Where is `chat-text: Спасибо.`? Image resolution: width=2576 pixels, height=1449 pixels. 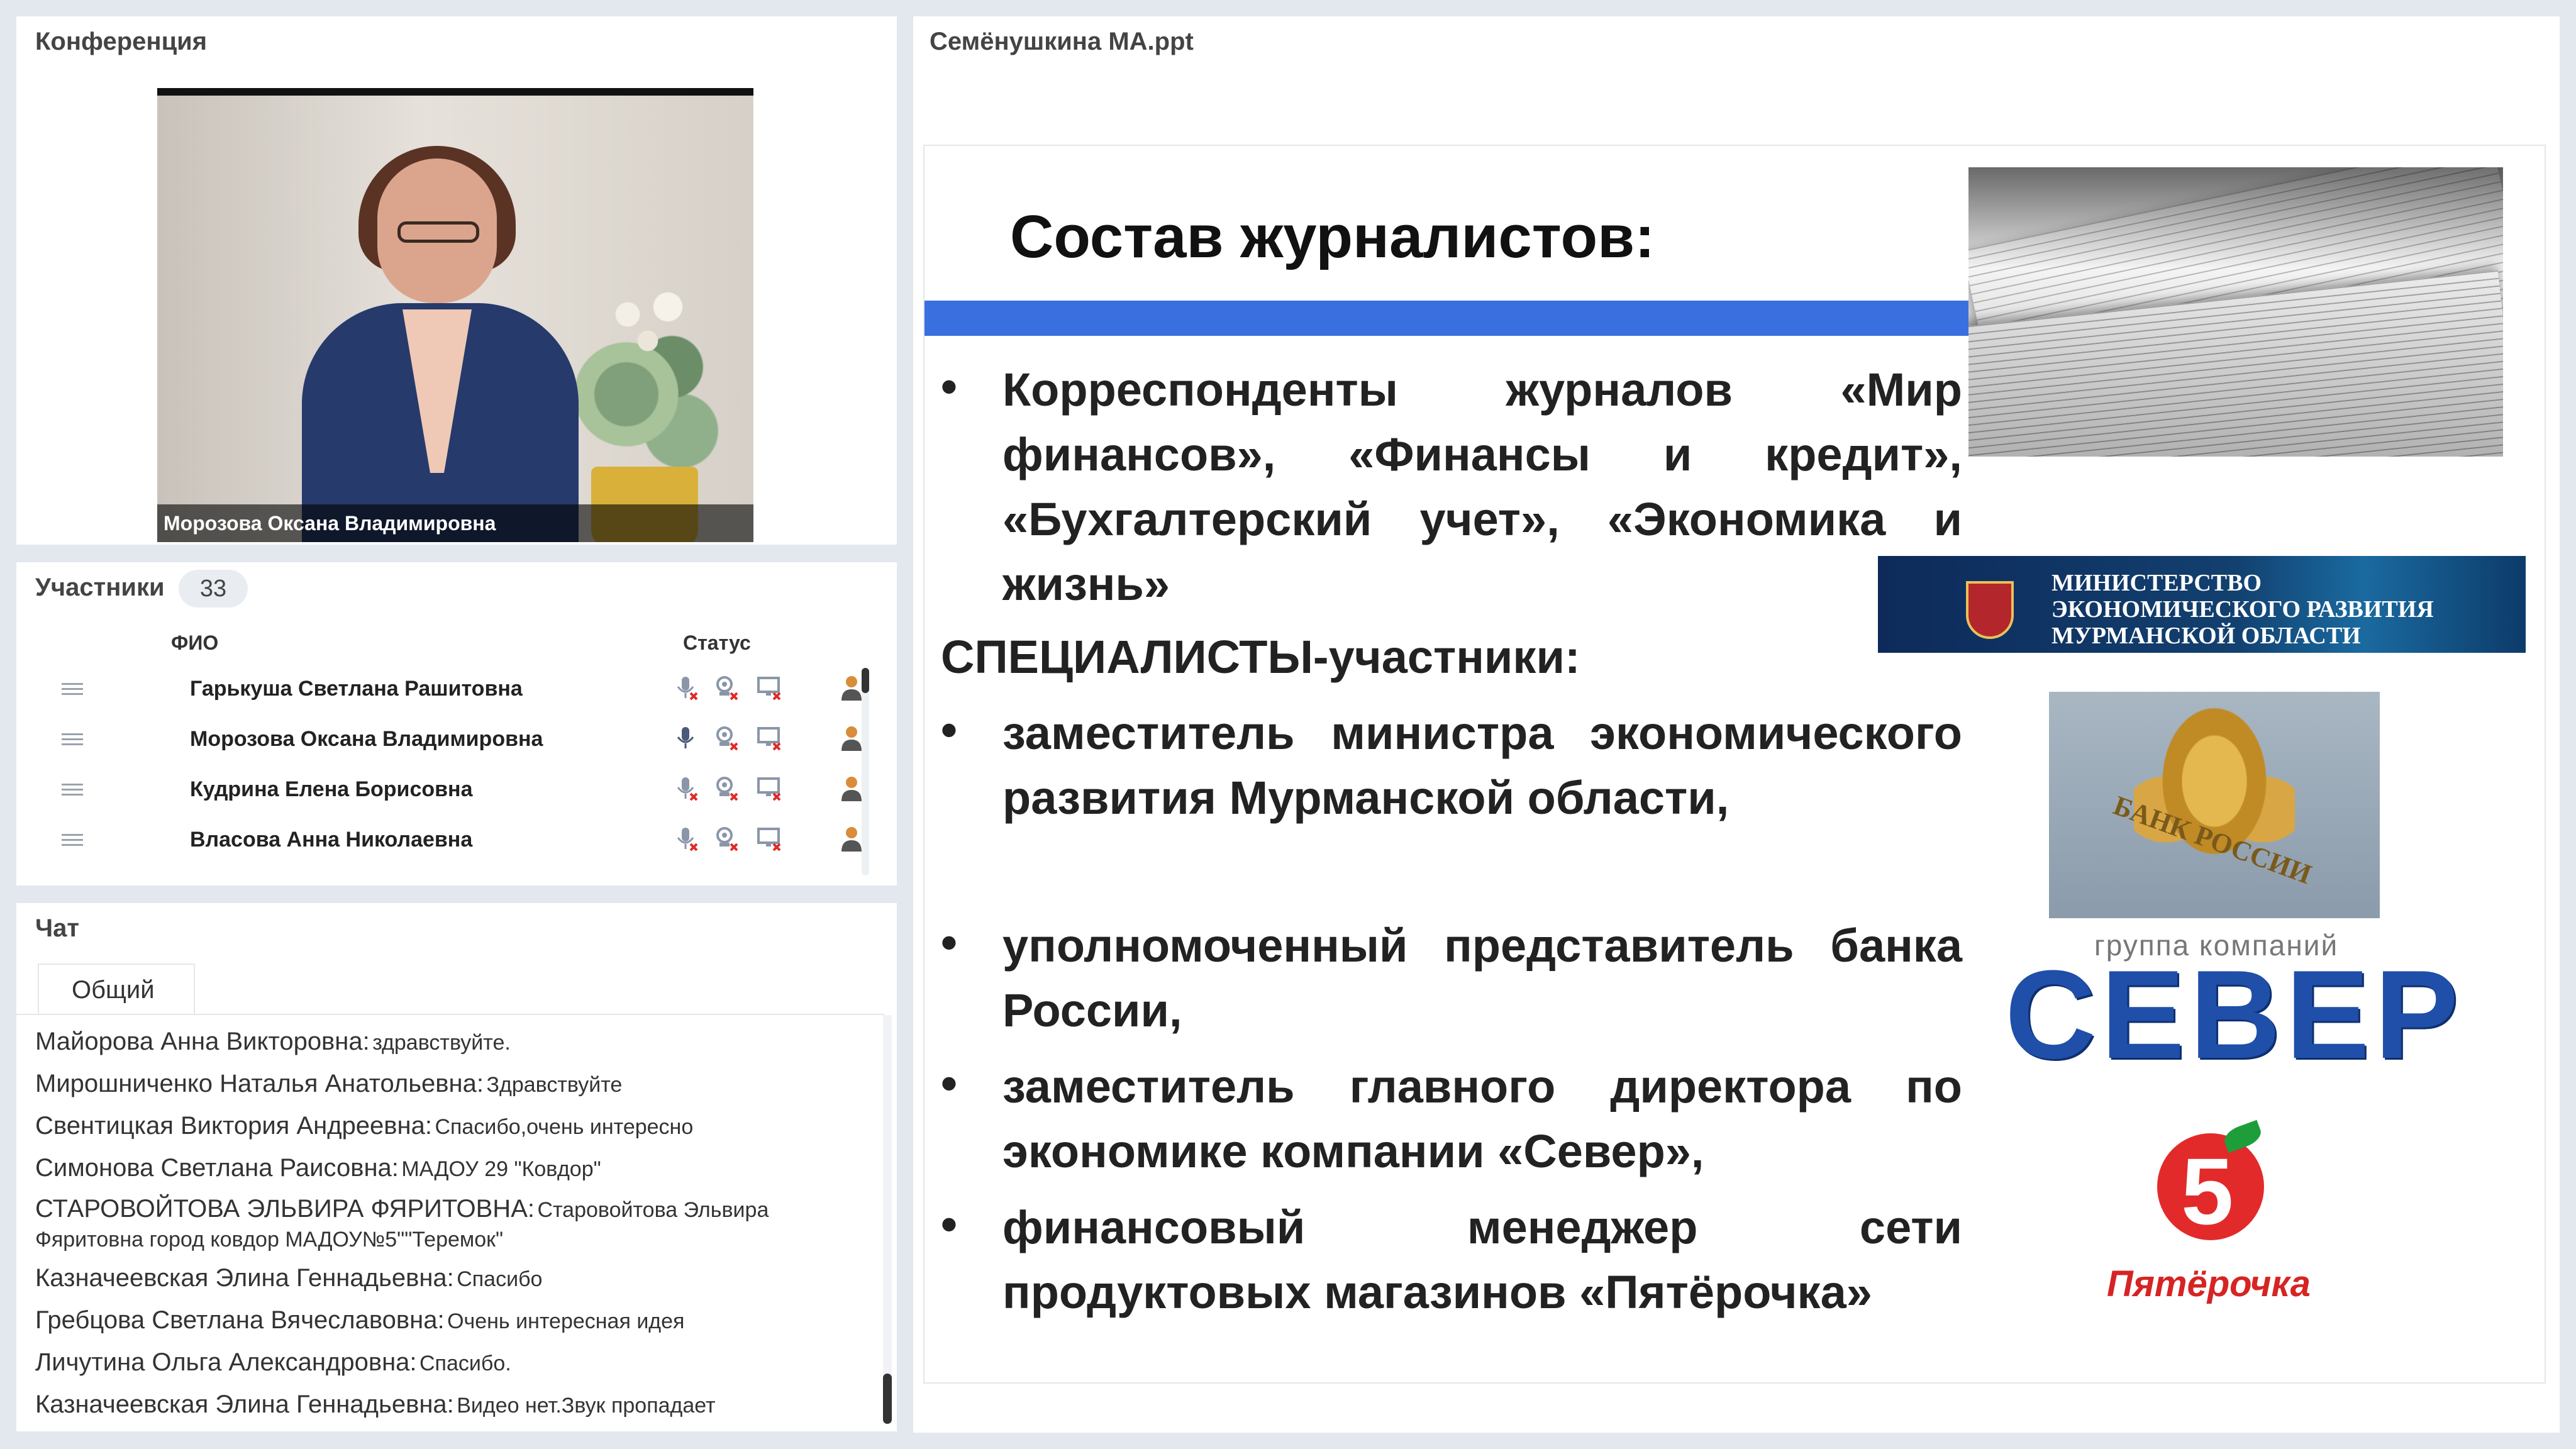
chat-text: Спасибо. is located at coordinates (465, 1363).